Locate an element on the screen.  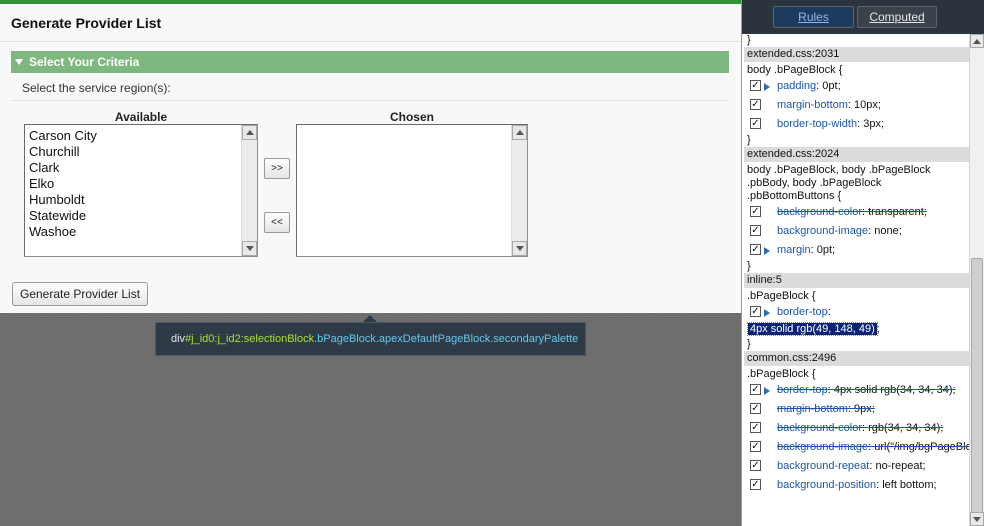
scroll-thumb is located at coordinates (977, 392).